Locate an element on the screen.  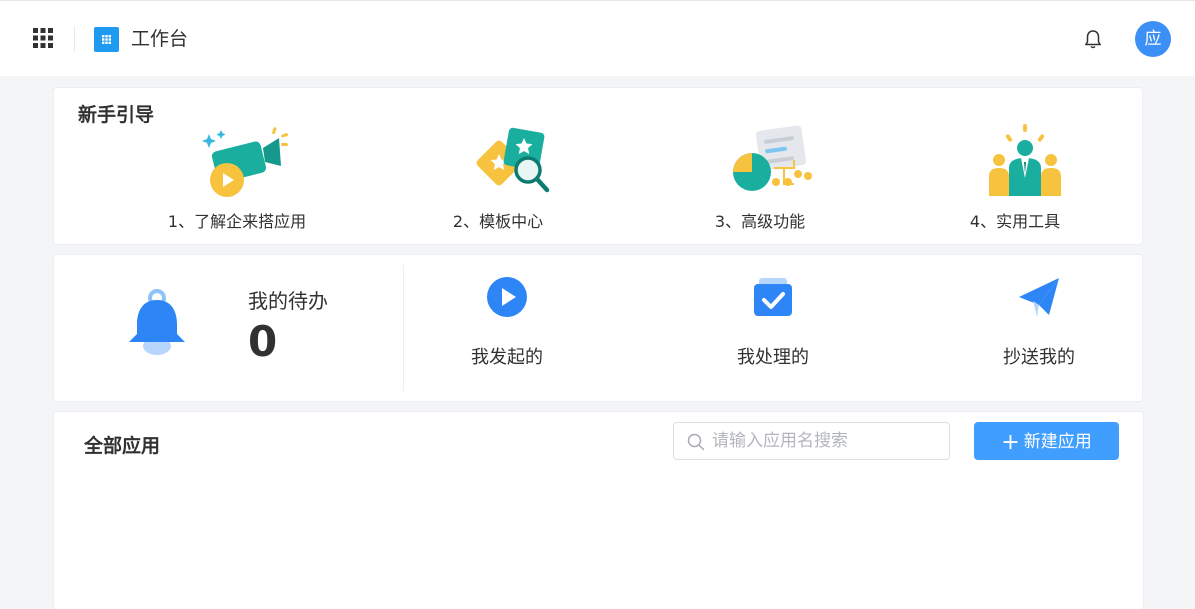
quick-link-label: 抄送我的 is located at coordinates (1039, 357).